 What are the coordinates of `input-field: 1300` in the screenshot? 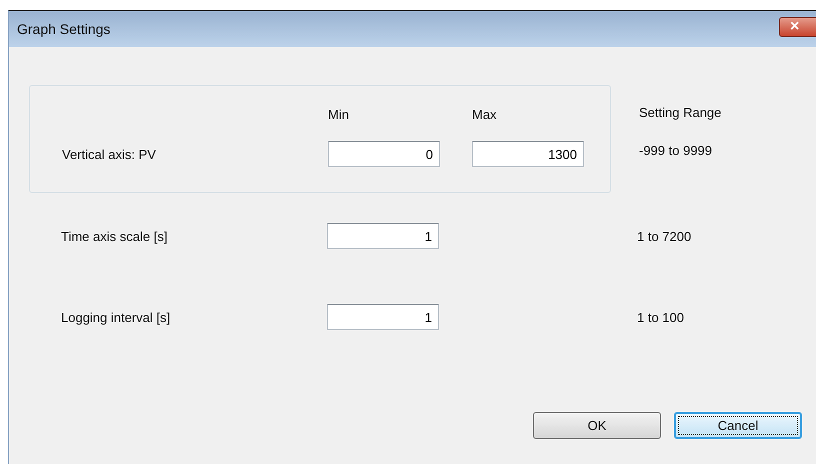 It's located at (528, 154).